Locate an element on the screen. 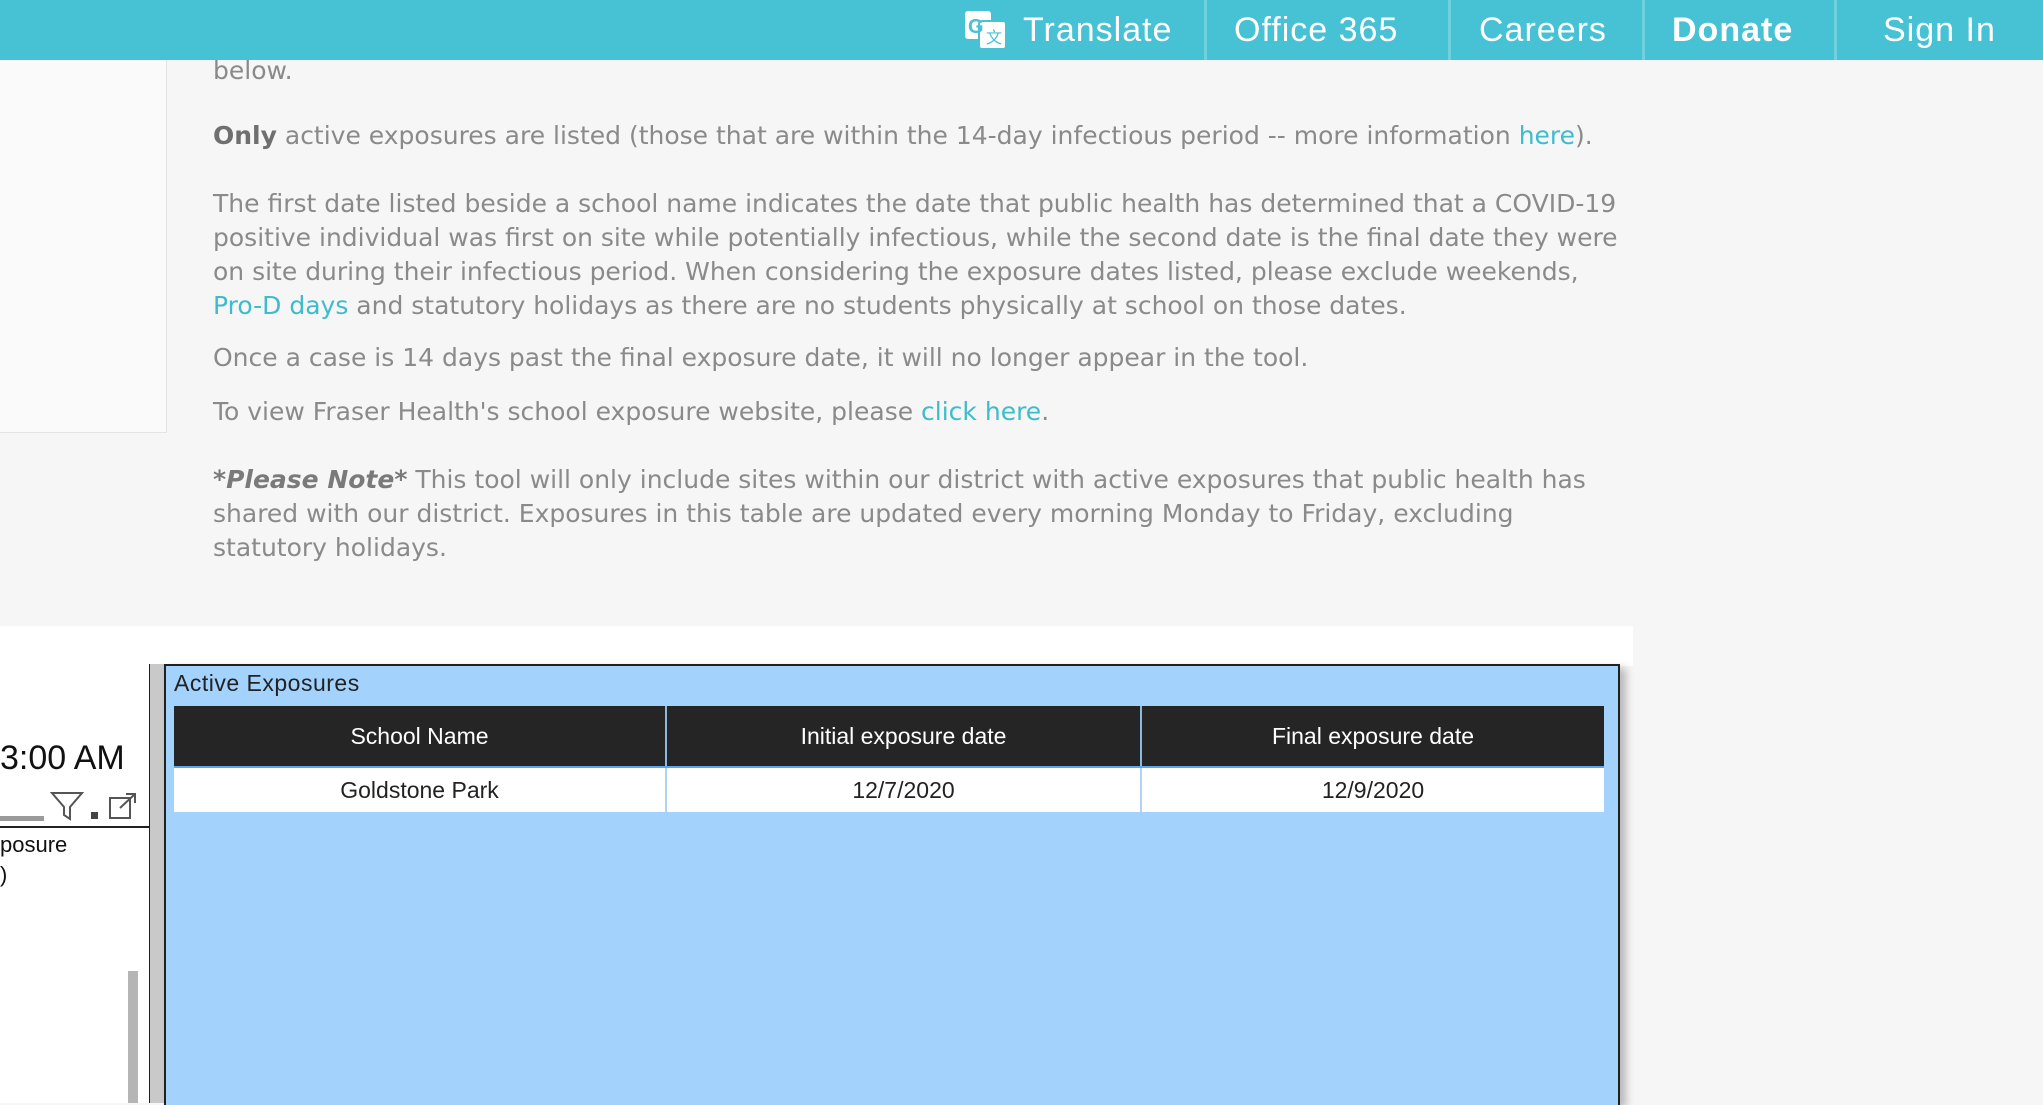 The width and height of the screenshot is (2043, 1105). paragraph-text: ). is located at coordinates (1584, 135).